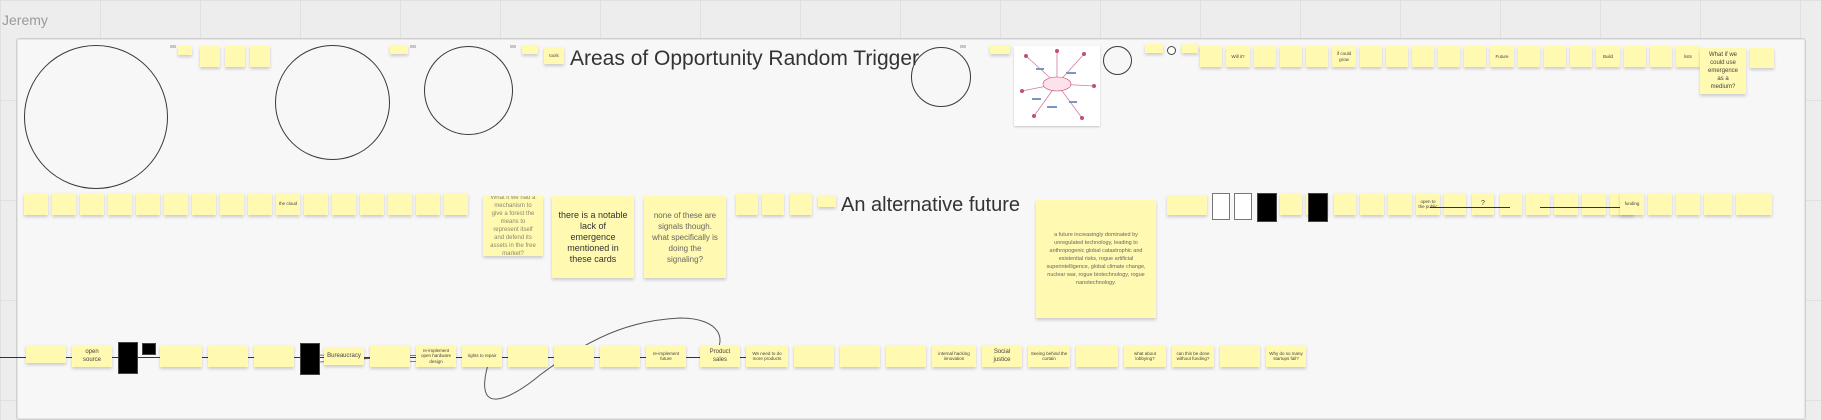  What do you see at coordinates (954, 356) in the screenshot?
I see `sticky-note: internal hacking innovation` at bounding box center [954, 356].